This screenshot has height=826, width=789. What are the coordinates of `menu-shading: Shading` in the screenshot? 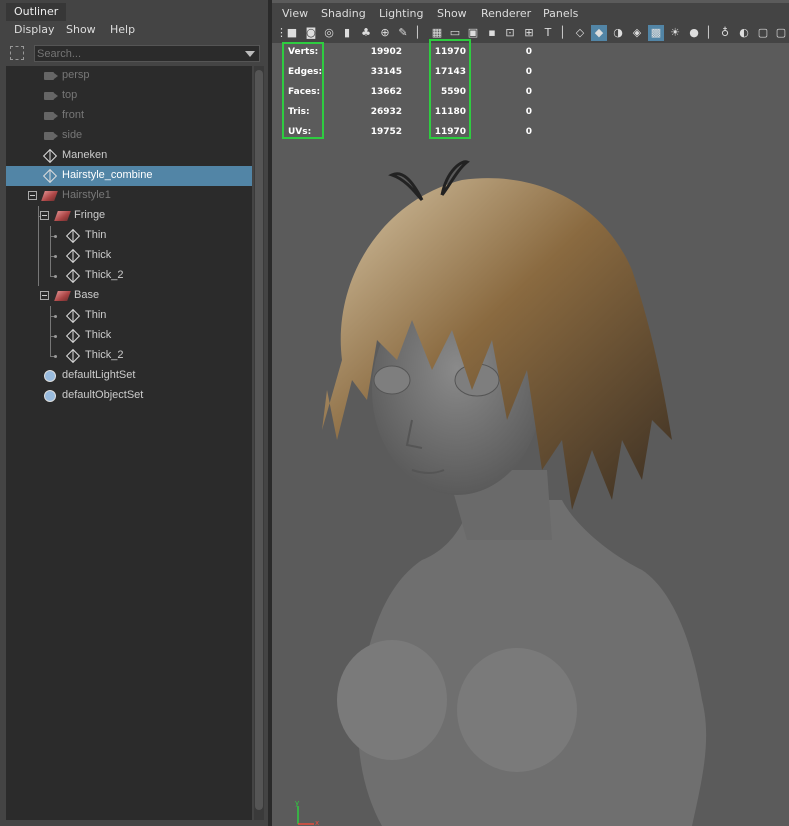 It's located at (343, 13).